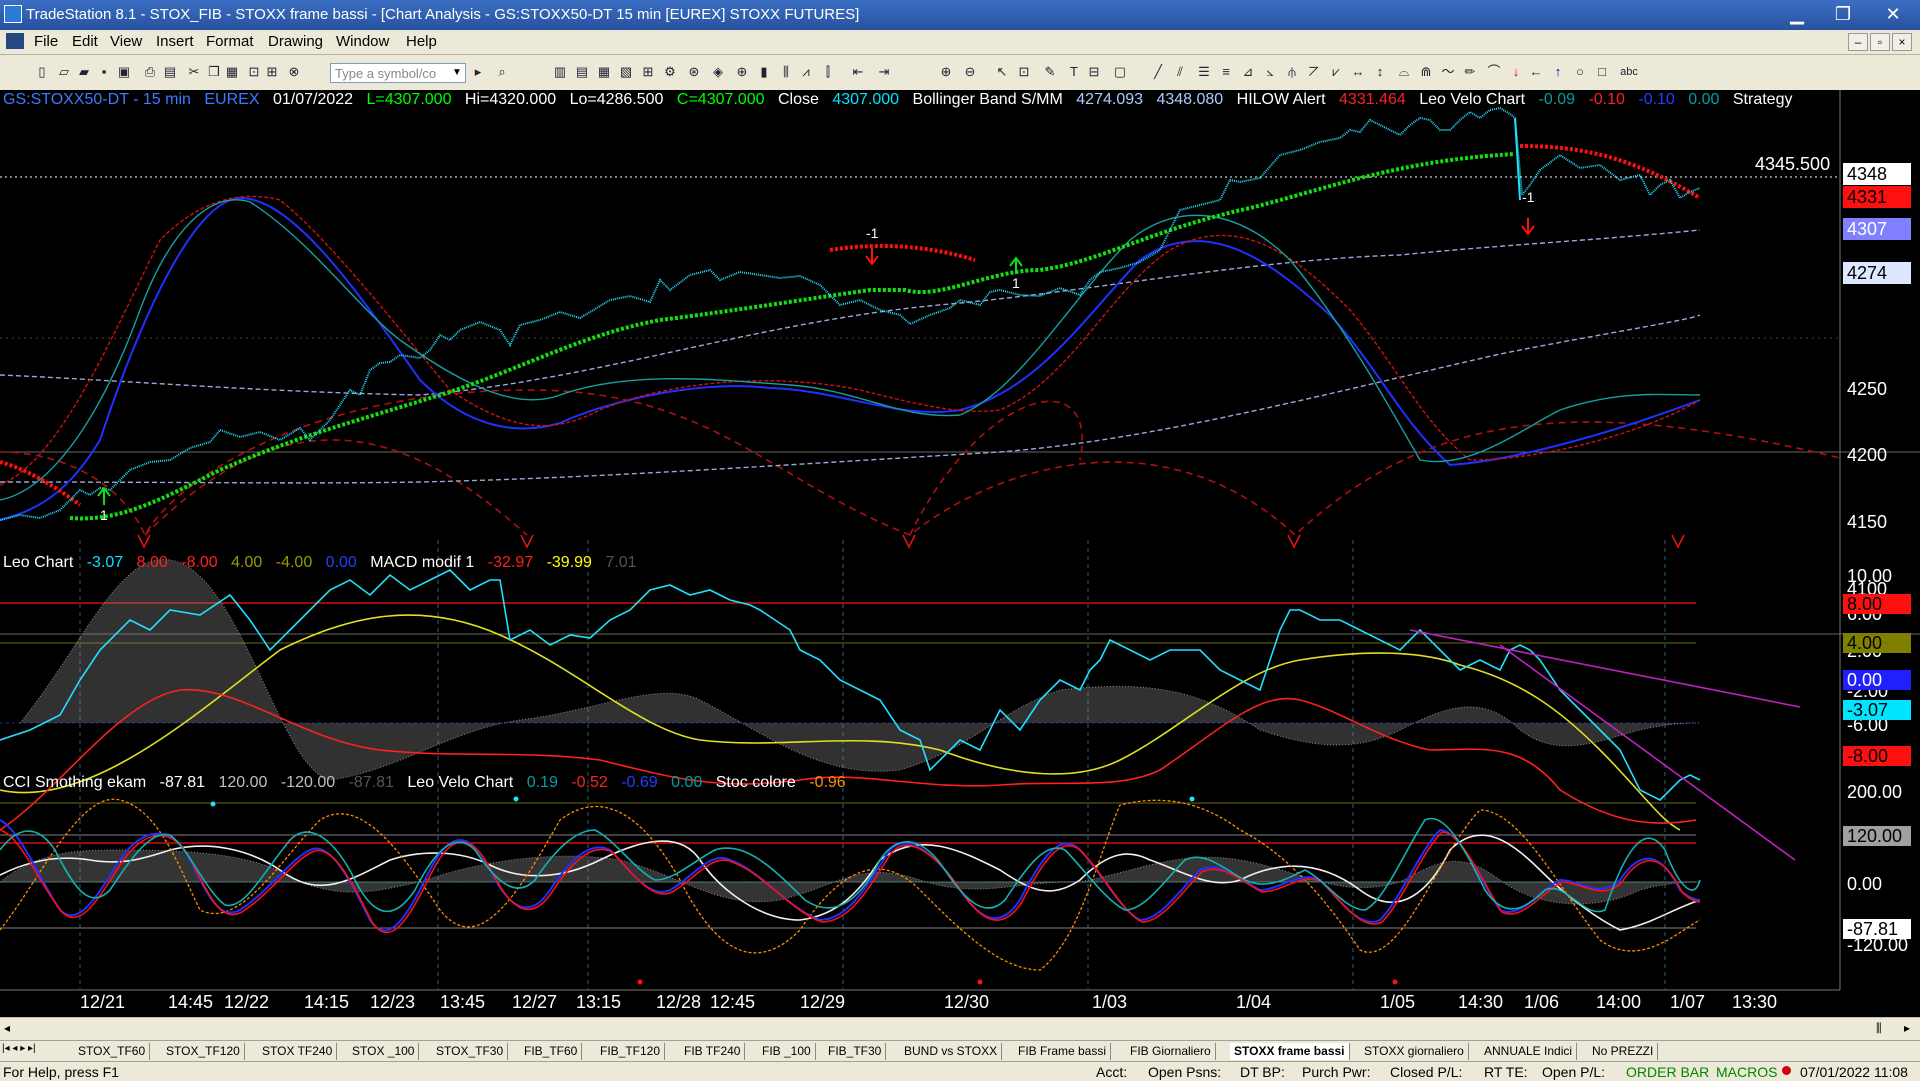 Image resolution: width=1920 pixels, height=1081 pixels. What do you see at coordinates (1002, 72) in the screenshot?
I see `pointer-icon: ↖` at bounding box center [1002, 72].